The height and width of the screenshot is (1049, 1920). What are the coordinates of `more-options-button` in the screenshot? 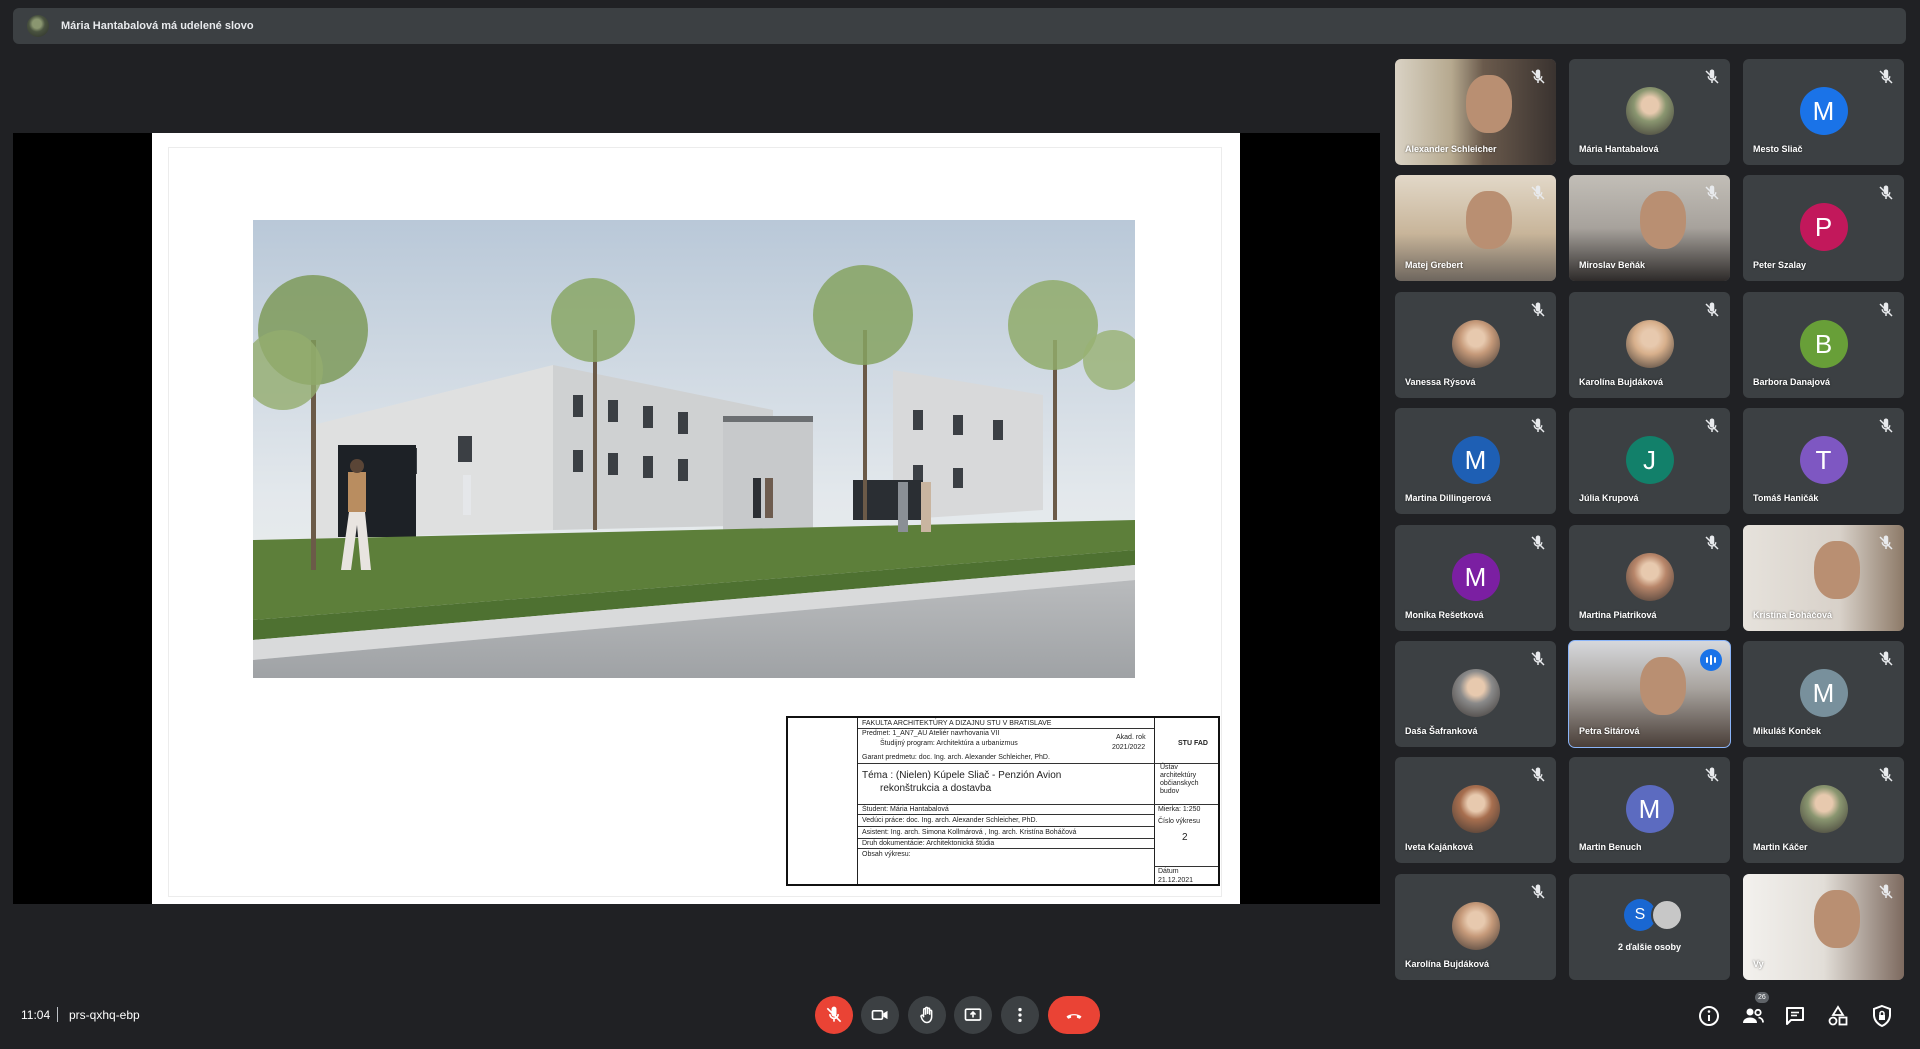 It's located at (1020, 1015).